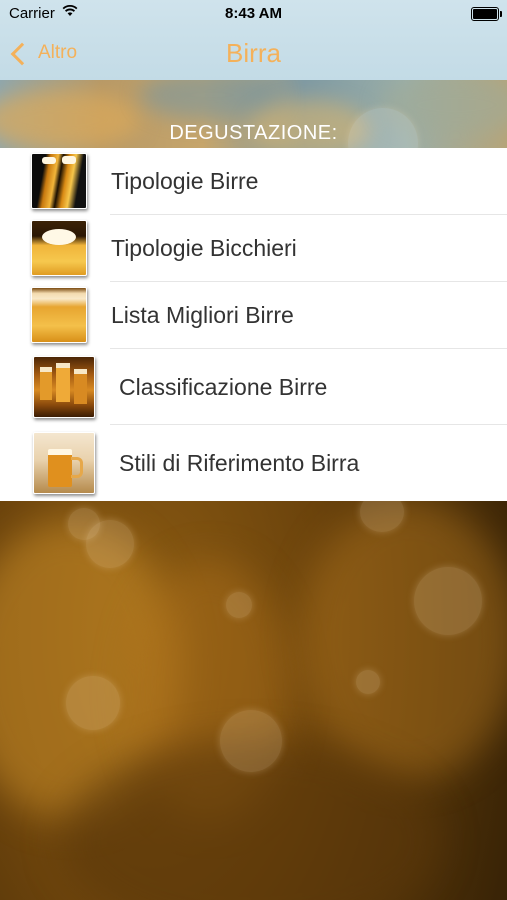 This screenshot has width=507, height=900. I want to click on menu-item-tipologie-bicchieri: Tipologie Bicchieri, so click(253, 248).